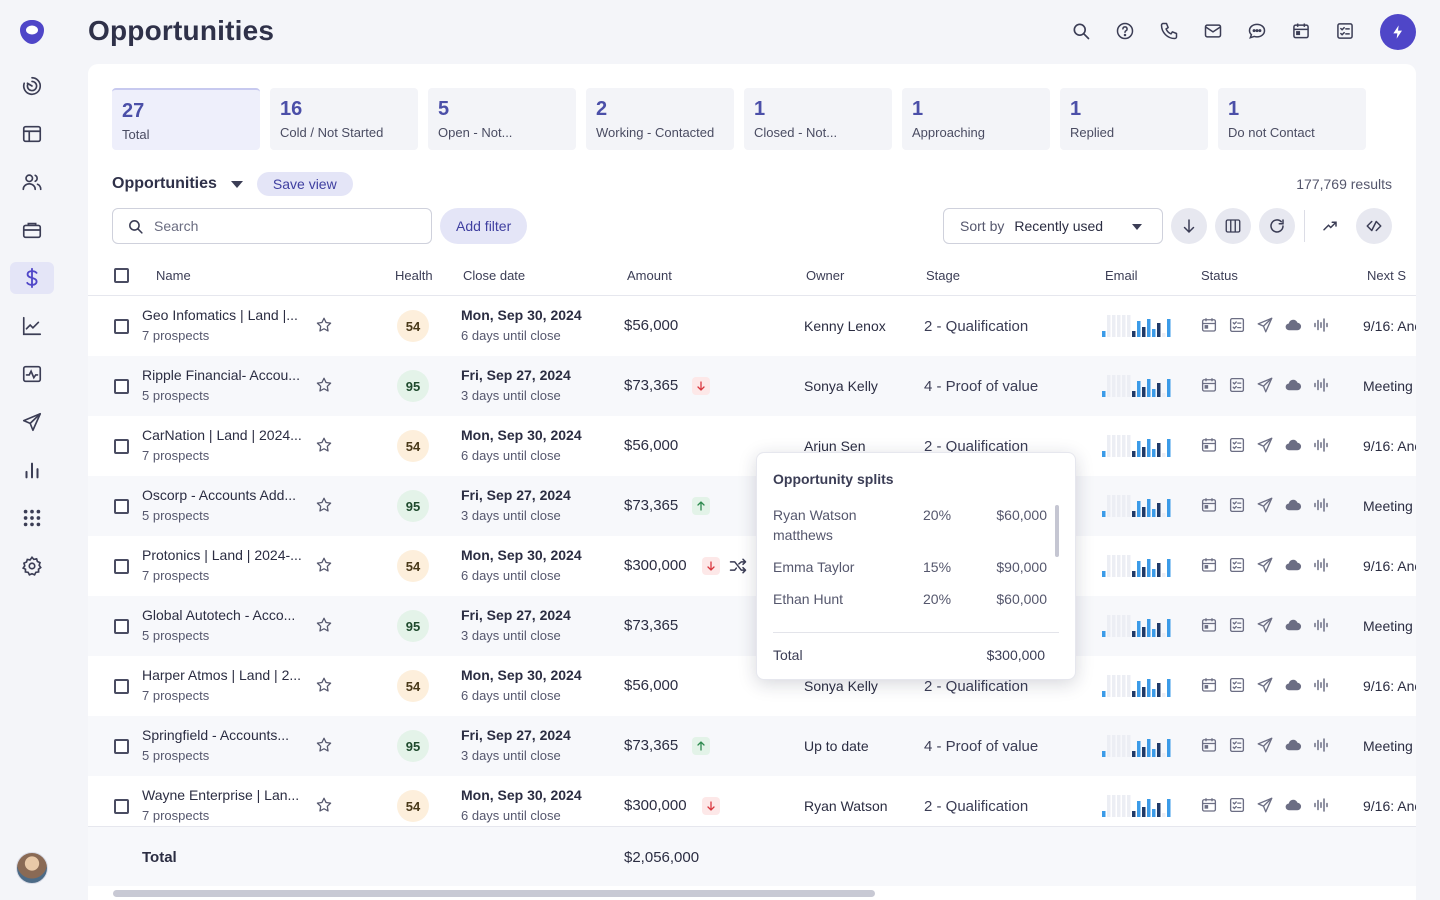 This screenshot has width=1440, height=900. I want to click on help-icon, so click(1125, 31).